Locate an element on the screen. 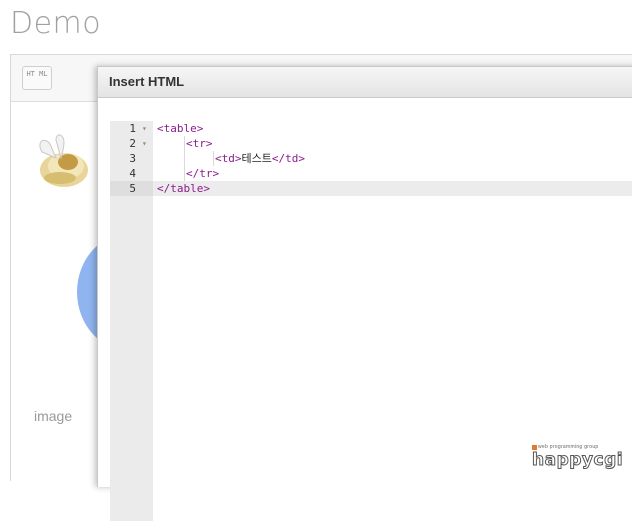  html-tag: <tr> is located at coordinates (199, 143).